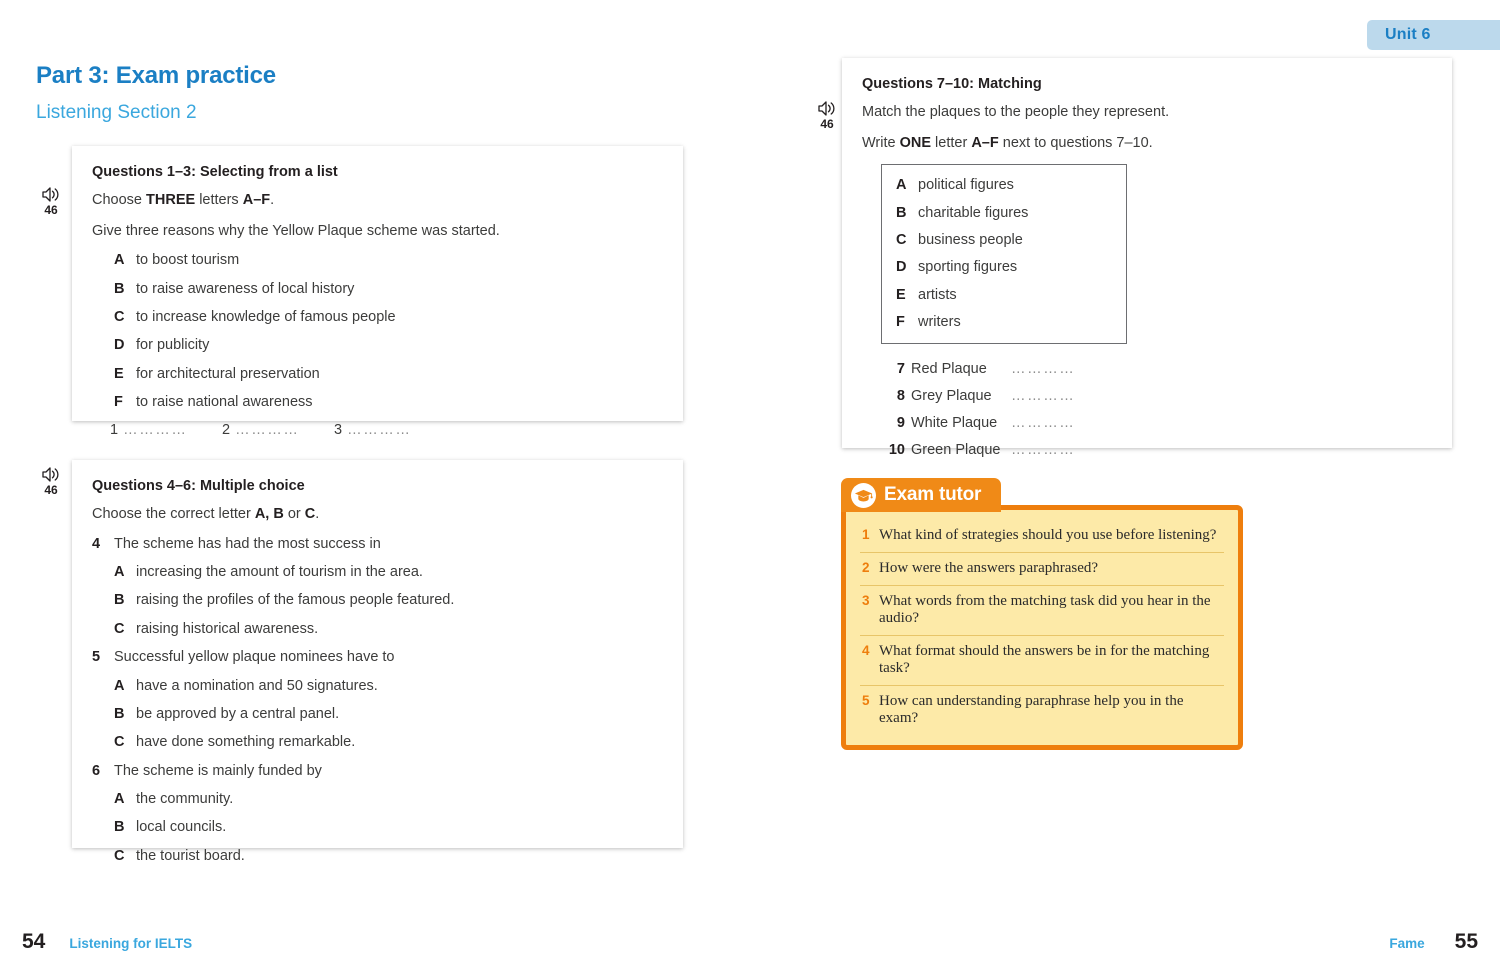 The height and width of the screenshot is (976, 1500). What do you see at coordinates (1433, 942) in the screenshot?
I see `footer-right: Fame 55` at bounding box center [1433, 942].